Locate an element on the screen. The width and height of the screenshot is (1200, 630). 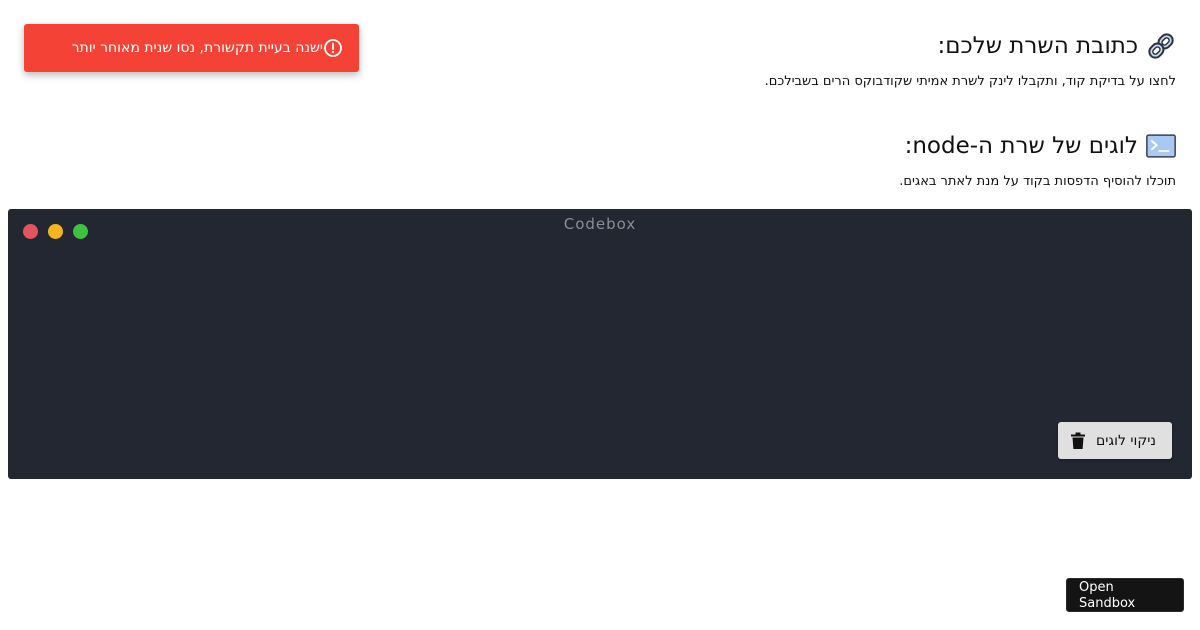
codebox-title: Codebox is located at coordinates (600, 224).